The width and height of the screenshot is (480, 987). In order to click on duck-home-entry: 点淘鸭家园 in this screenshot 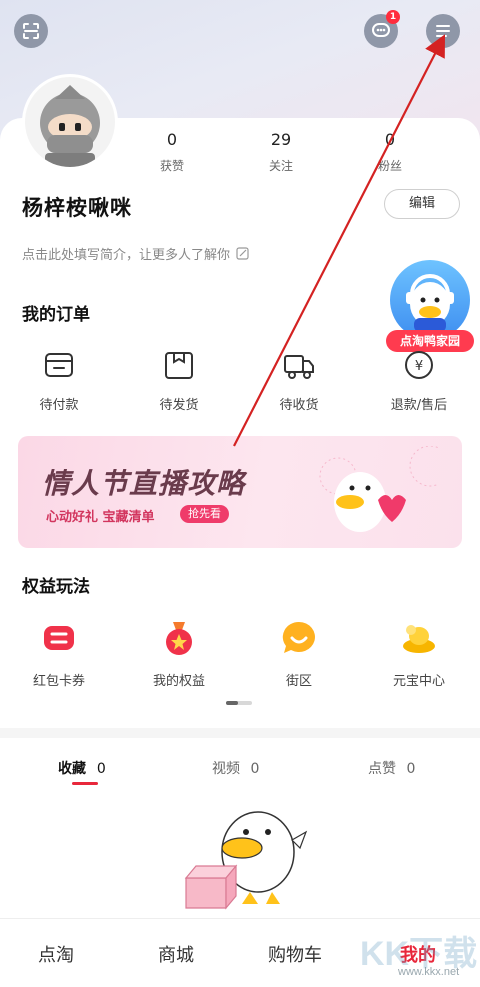, I will do `click(431, 309)`.